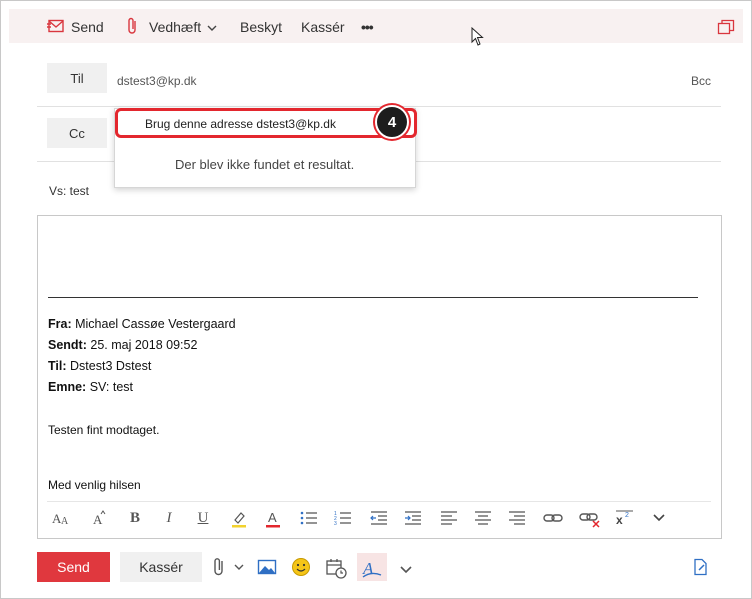 The height and width of the screenshot is (599, 752). I want to click on toolbar-discard-button: Kassér, so click(323, 27).